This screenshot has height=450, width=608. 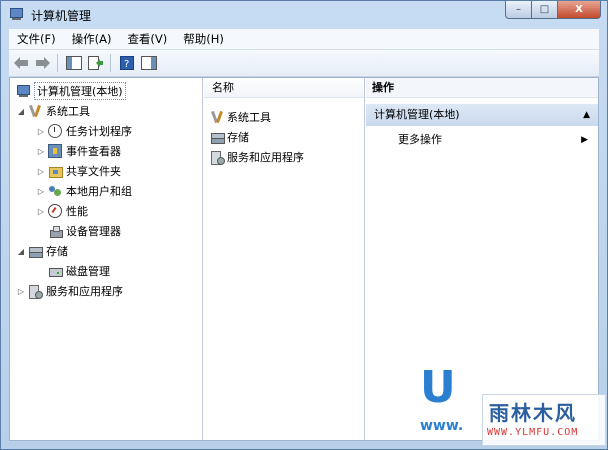 What do you see at coordinates (77, 211) in the screenshot?
I see `tree-item-label: 性能` at bounding box center [77, 211].